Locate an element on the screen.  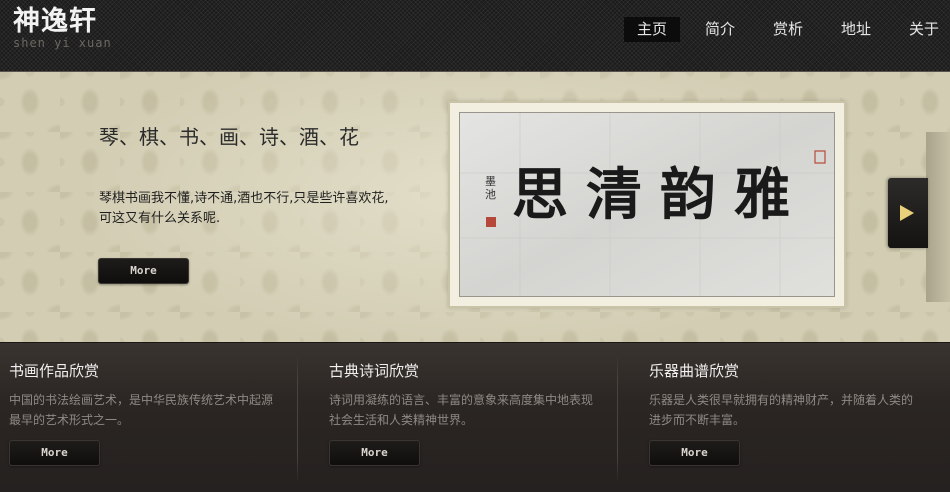
slider-edge is located at coordinates (938, 217).